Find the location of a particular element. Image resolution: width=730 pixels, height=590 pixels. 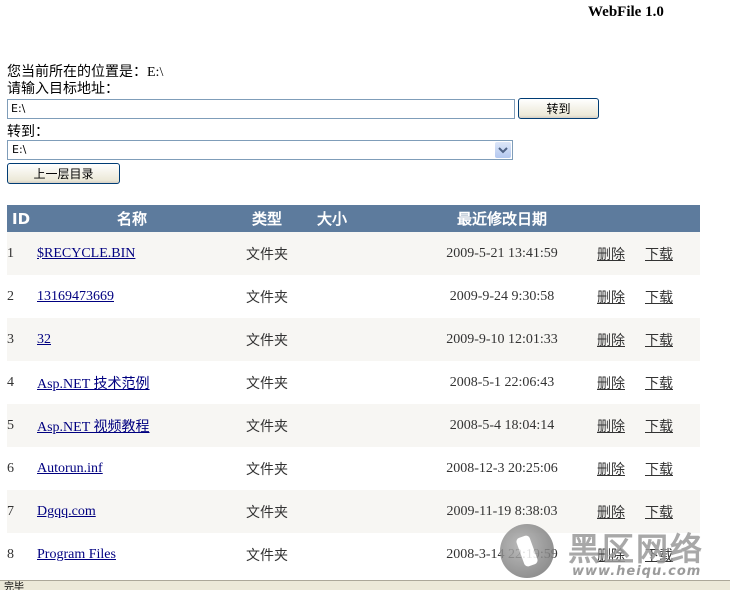

cell-id: 1 is located at coordinates (22, 253).